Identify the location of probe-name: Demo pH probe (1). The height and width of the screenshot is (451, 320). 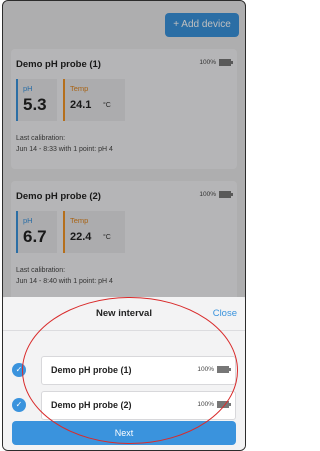
(91, 370).